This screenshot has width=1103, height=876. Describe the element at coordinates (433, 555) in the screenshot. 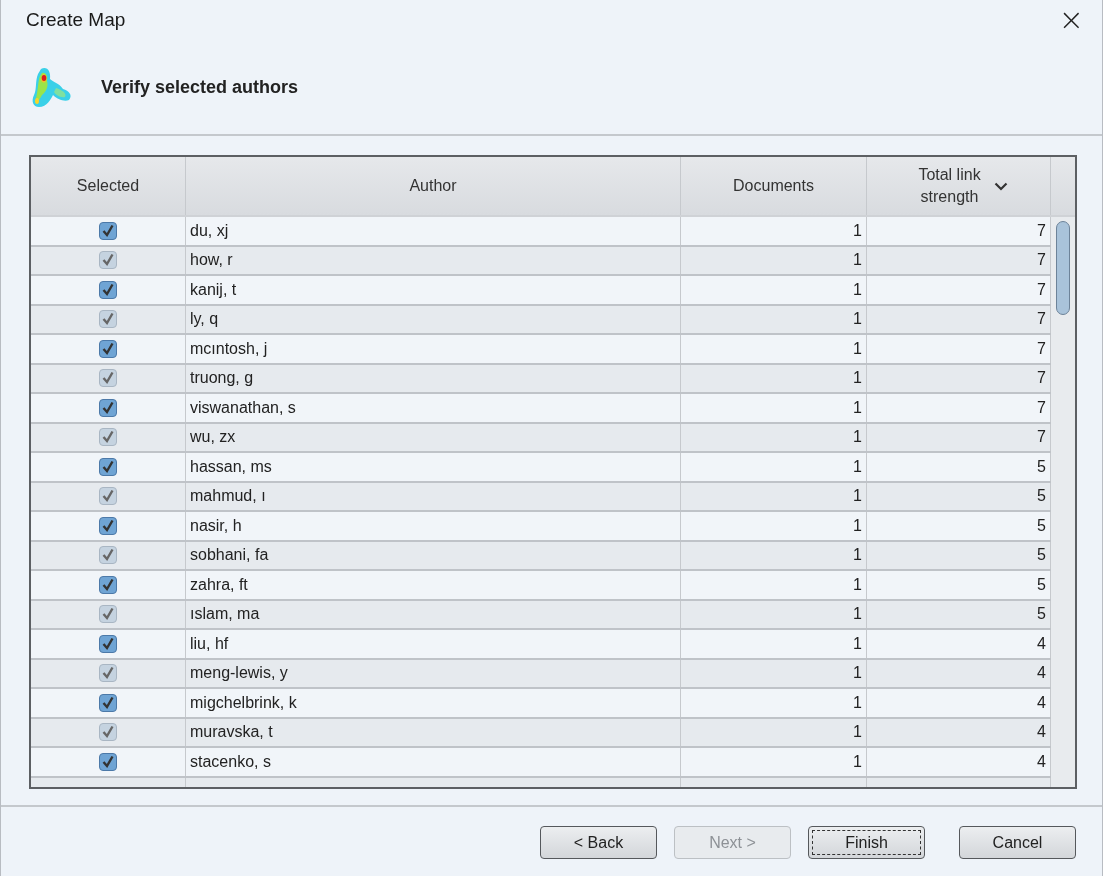

I see `author-cell: sobhani, fa` at that location.